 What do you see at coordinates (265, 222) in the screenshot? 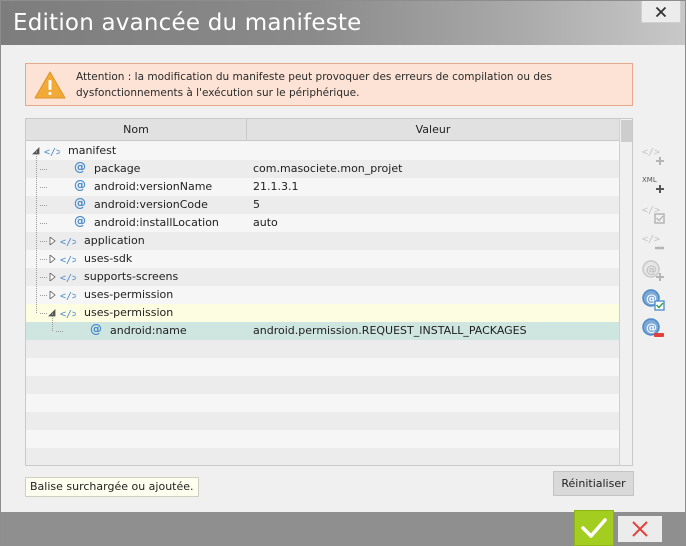
I see `row-value: auto` at bounding box center [265, 222].